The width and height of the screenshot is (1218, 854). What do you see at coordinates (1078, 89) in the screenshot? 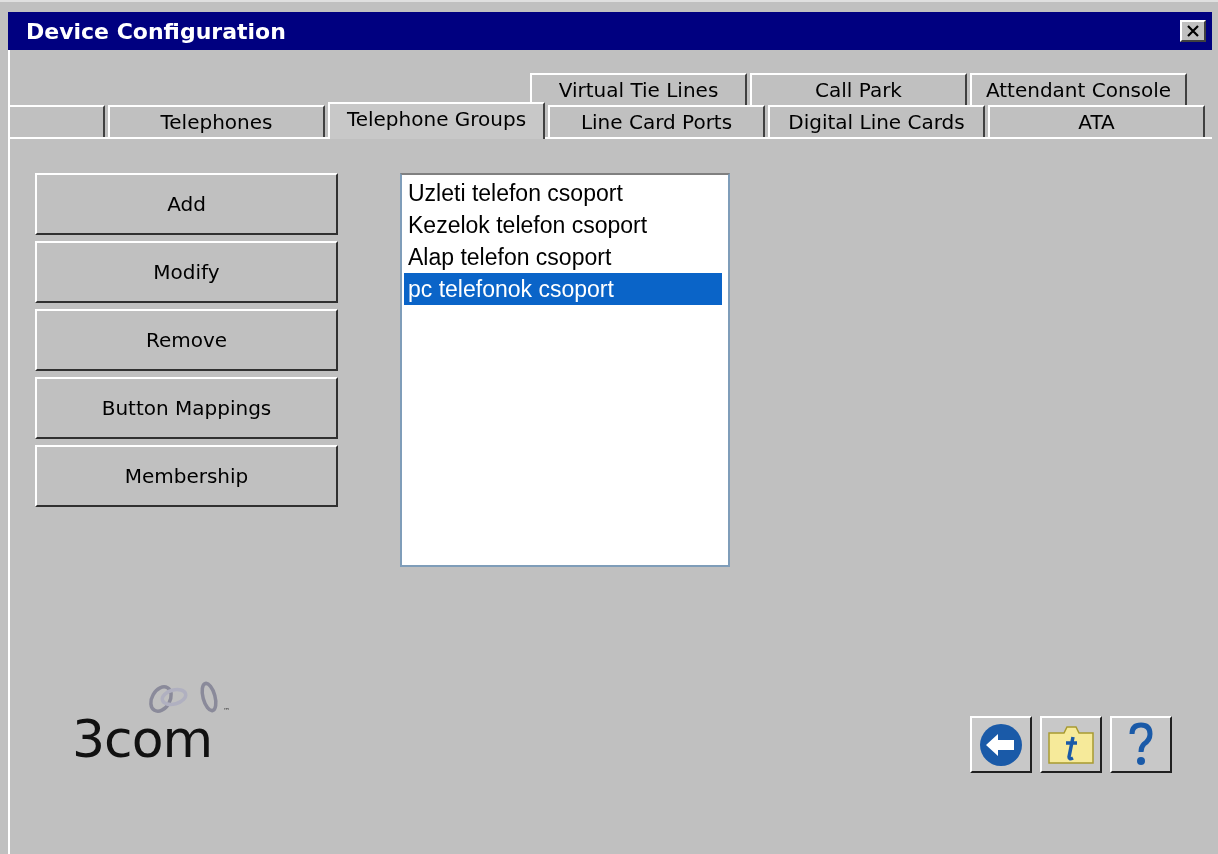
I see `tab: Attendant Console` at bounding box center [1078, 89].